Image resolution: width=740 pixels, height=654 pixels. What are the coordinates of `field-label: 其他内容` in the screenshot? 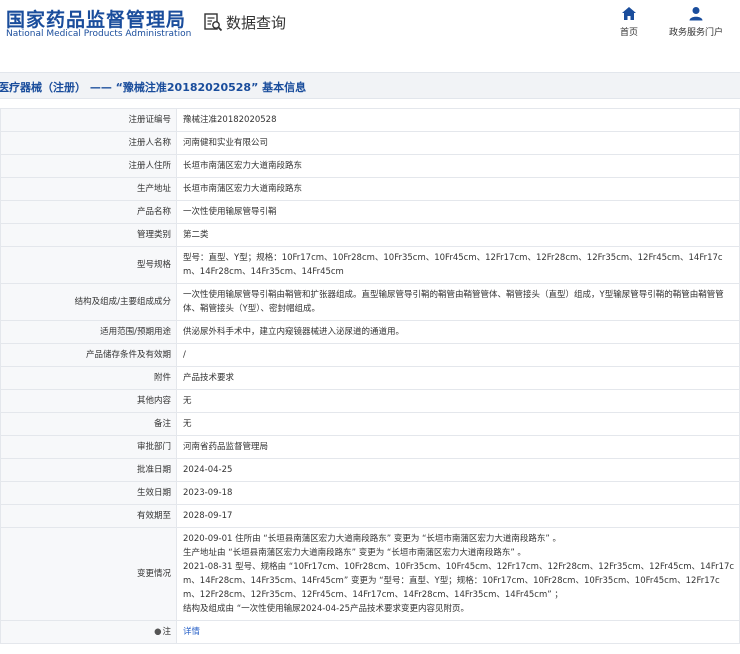 It's located at (88, 401).